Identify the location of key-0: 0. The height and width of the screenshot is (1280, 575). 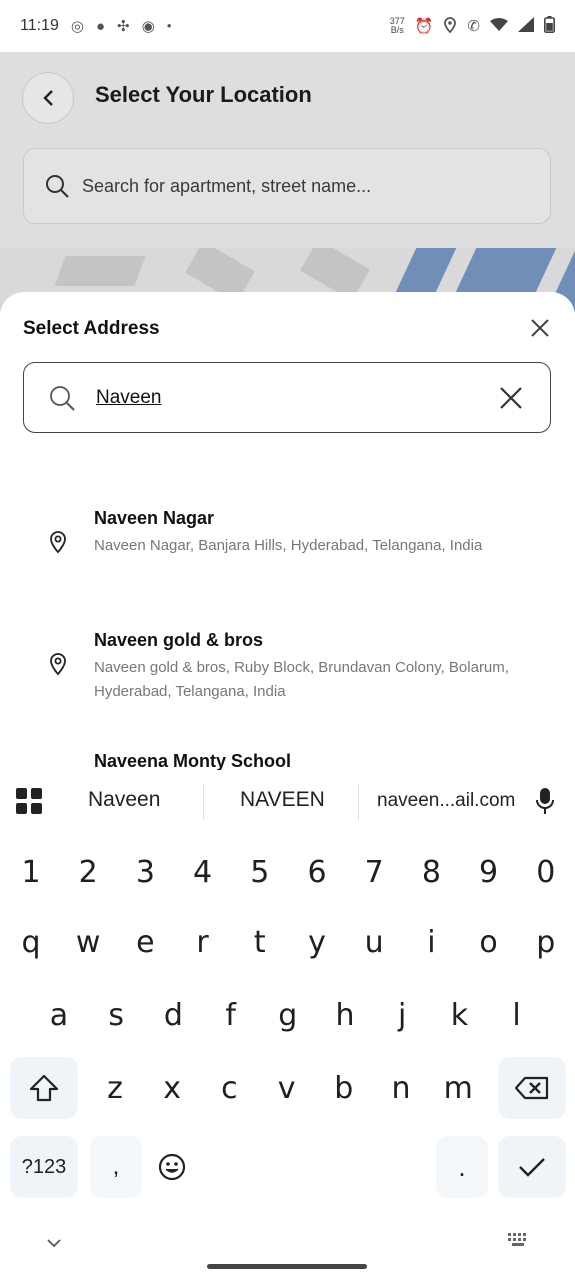
(546, 872).